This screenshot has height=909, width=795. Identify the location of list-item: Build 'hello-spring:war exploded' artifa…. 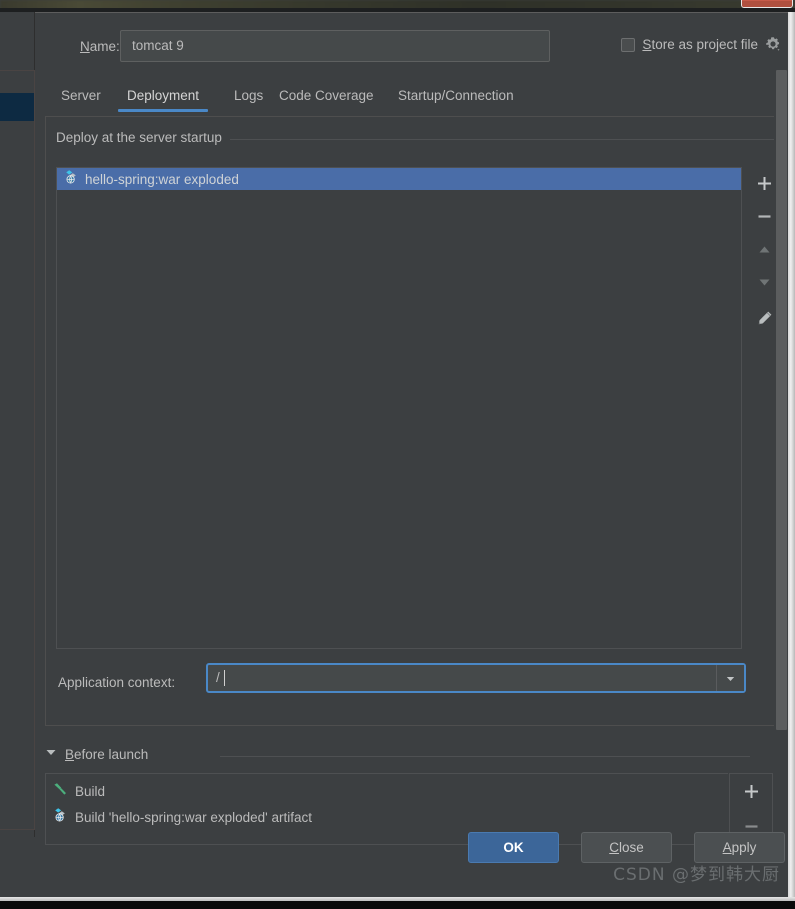
(386, 817).